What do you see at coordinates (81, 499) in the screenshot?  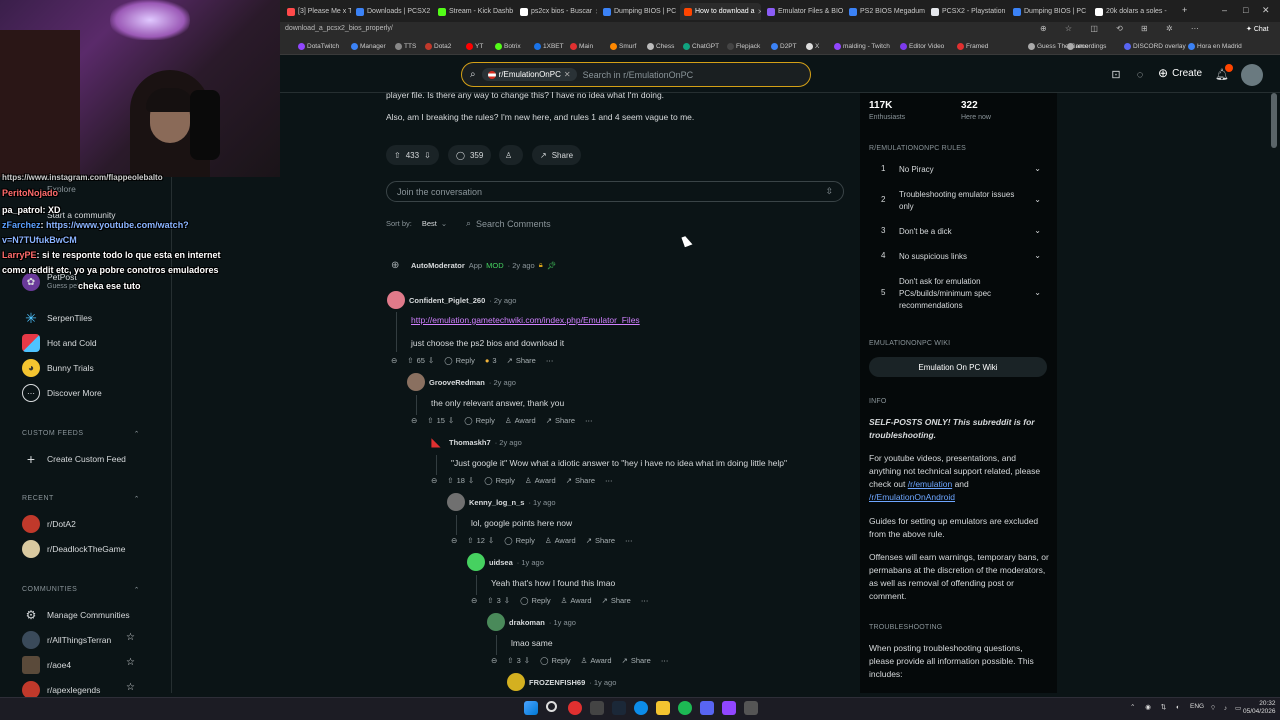 I see `recent-section: RECENT ⌃` at bounding box center [81, 499].